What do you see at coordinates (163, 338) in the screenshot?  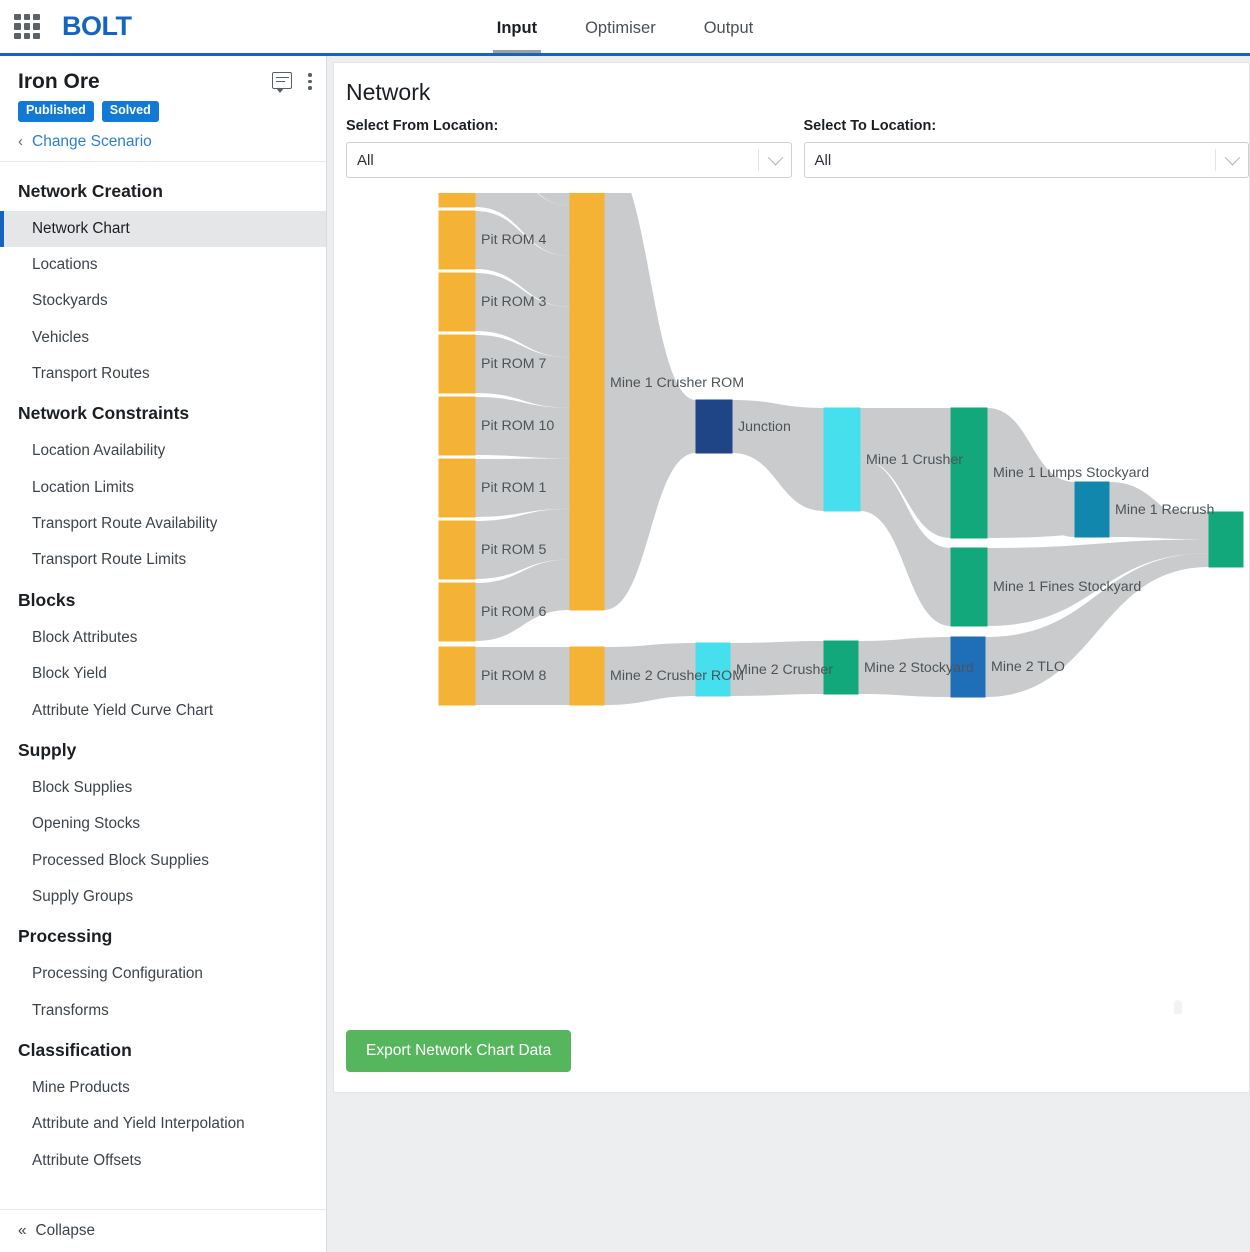 I see `sidebar-item-vehicles: Vehicles` at bounding box center [163, 338].